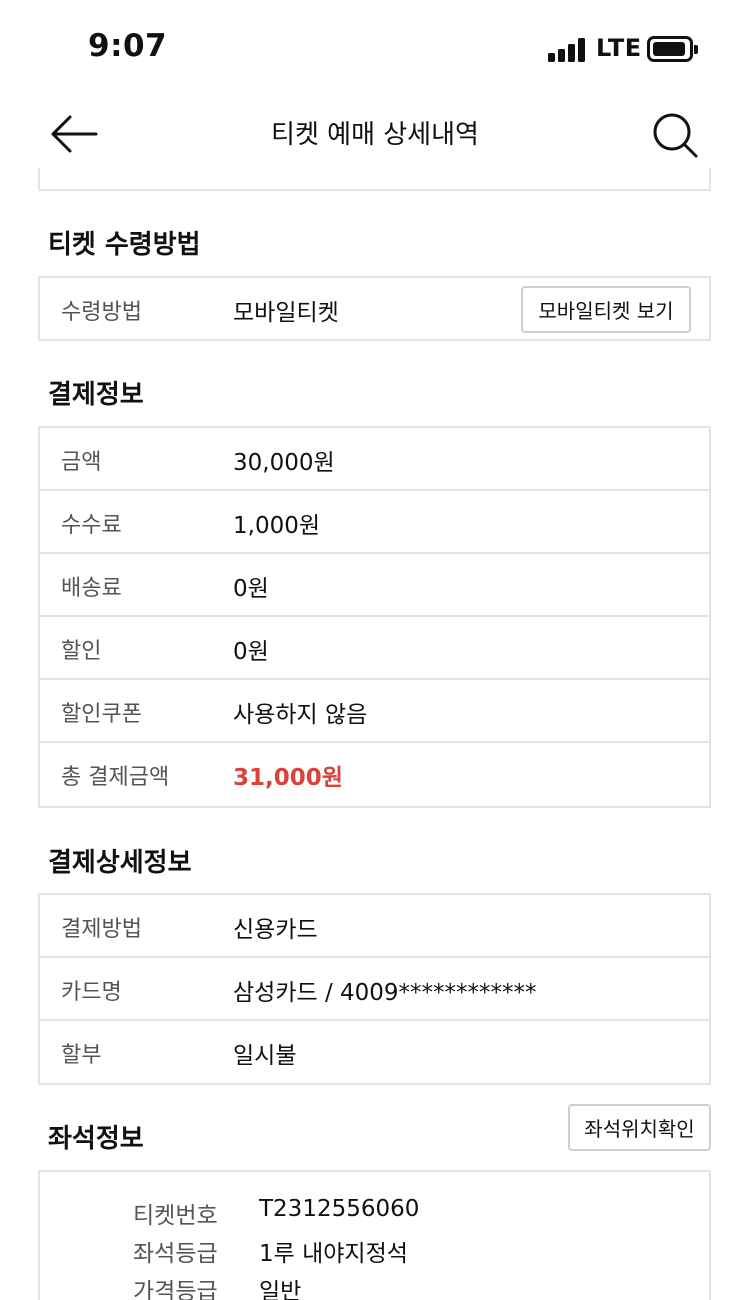 The width and height of the screenshot is (750, 1300). Describe the element at coordinates (81, 651) in the screenshot. I see `row-label: 할인` at that location.